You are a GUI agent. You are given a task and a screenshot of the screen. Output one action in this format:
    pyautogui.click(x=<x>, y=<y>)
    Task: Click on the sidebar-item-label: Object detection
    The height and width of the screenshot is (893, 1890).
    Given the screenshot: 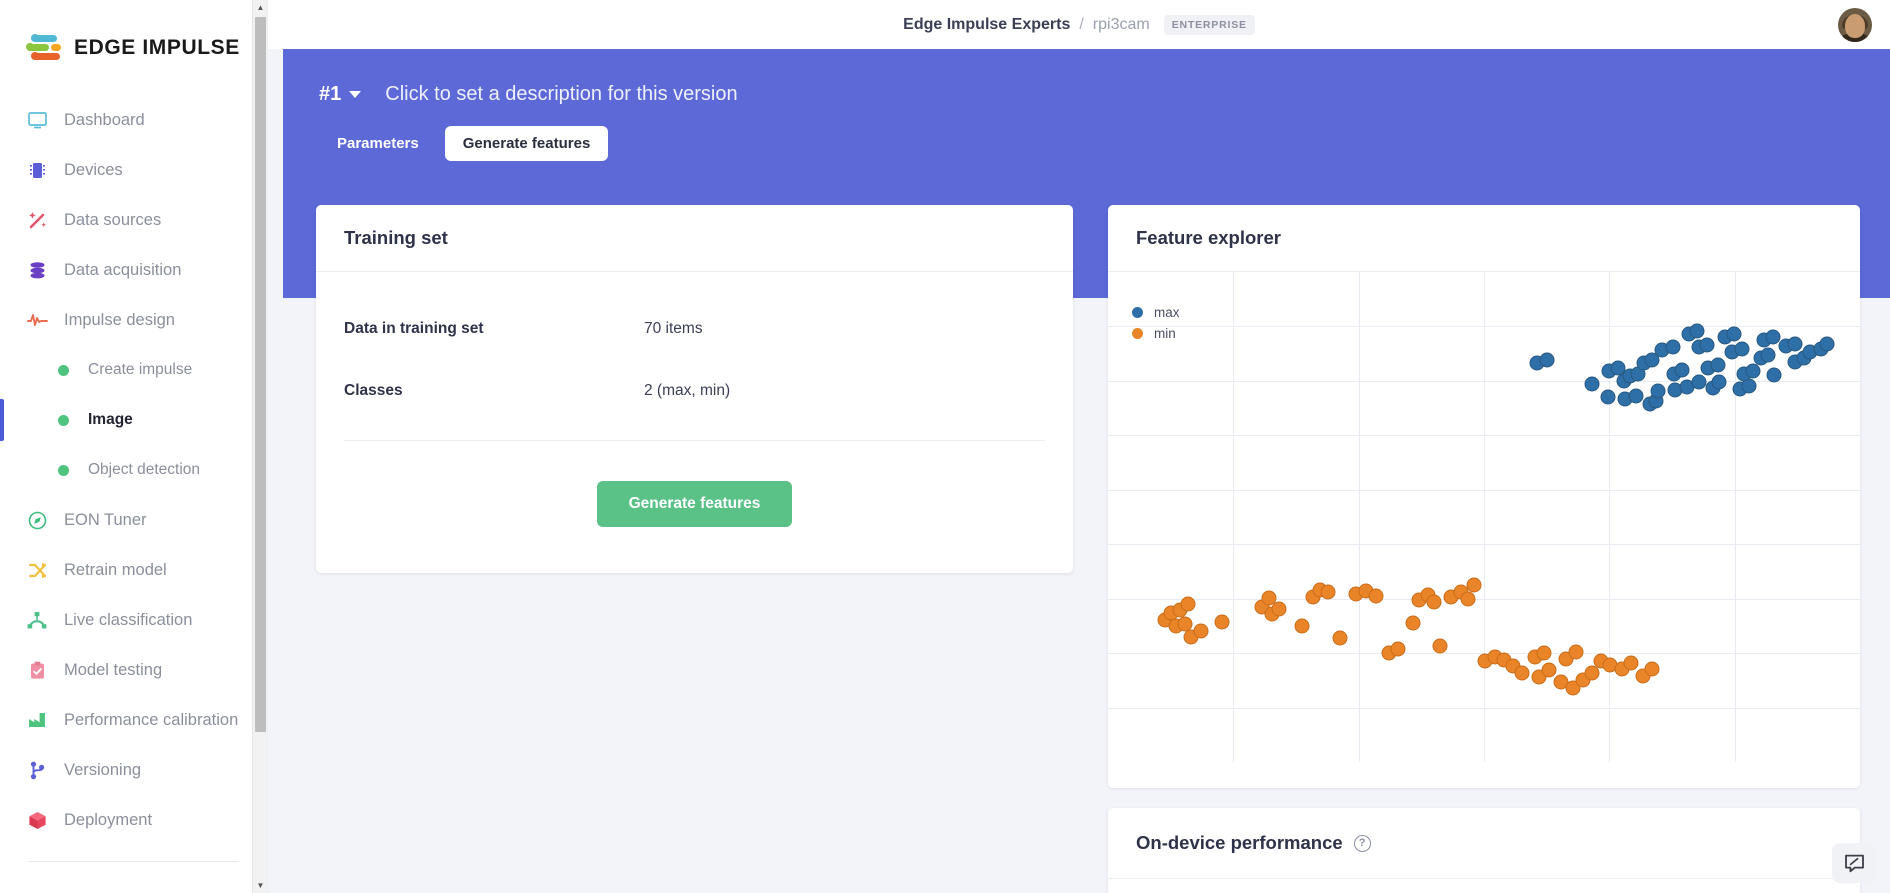 What is the action you would take?
    pyautogui.click(x=144, y=469)
    